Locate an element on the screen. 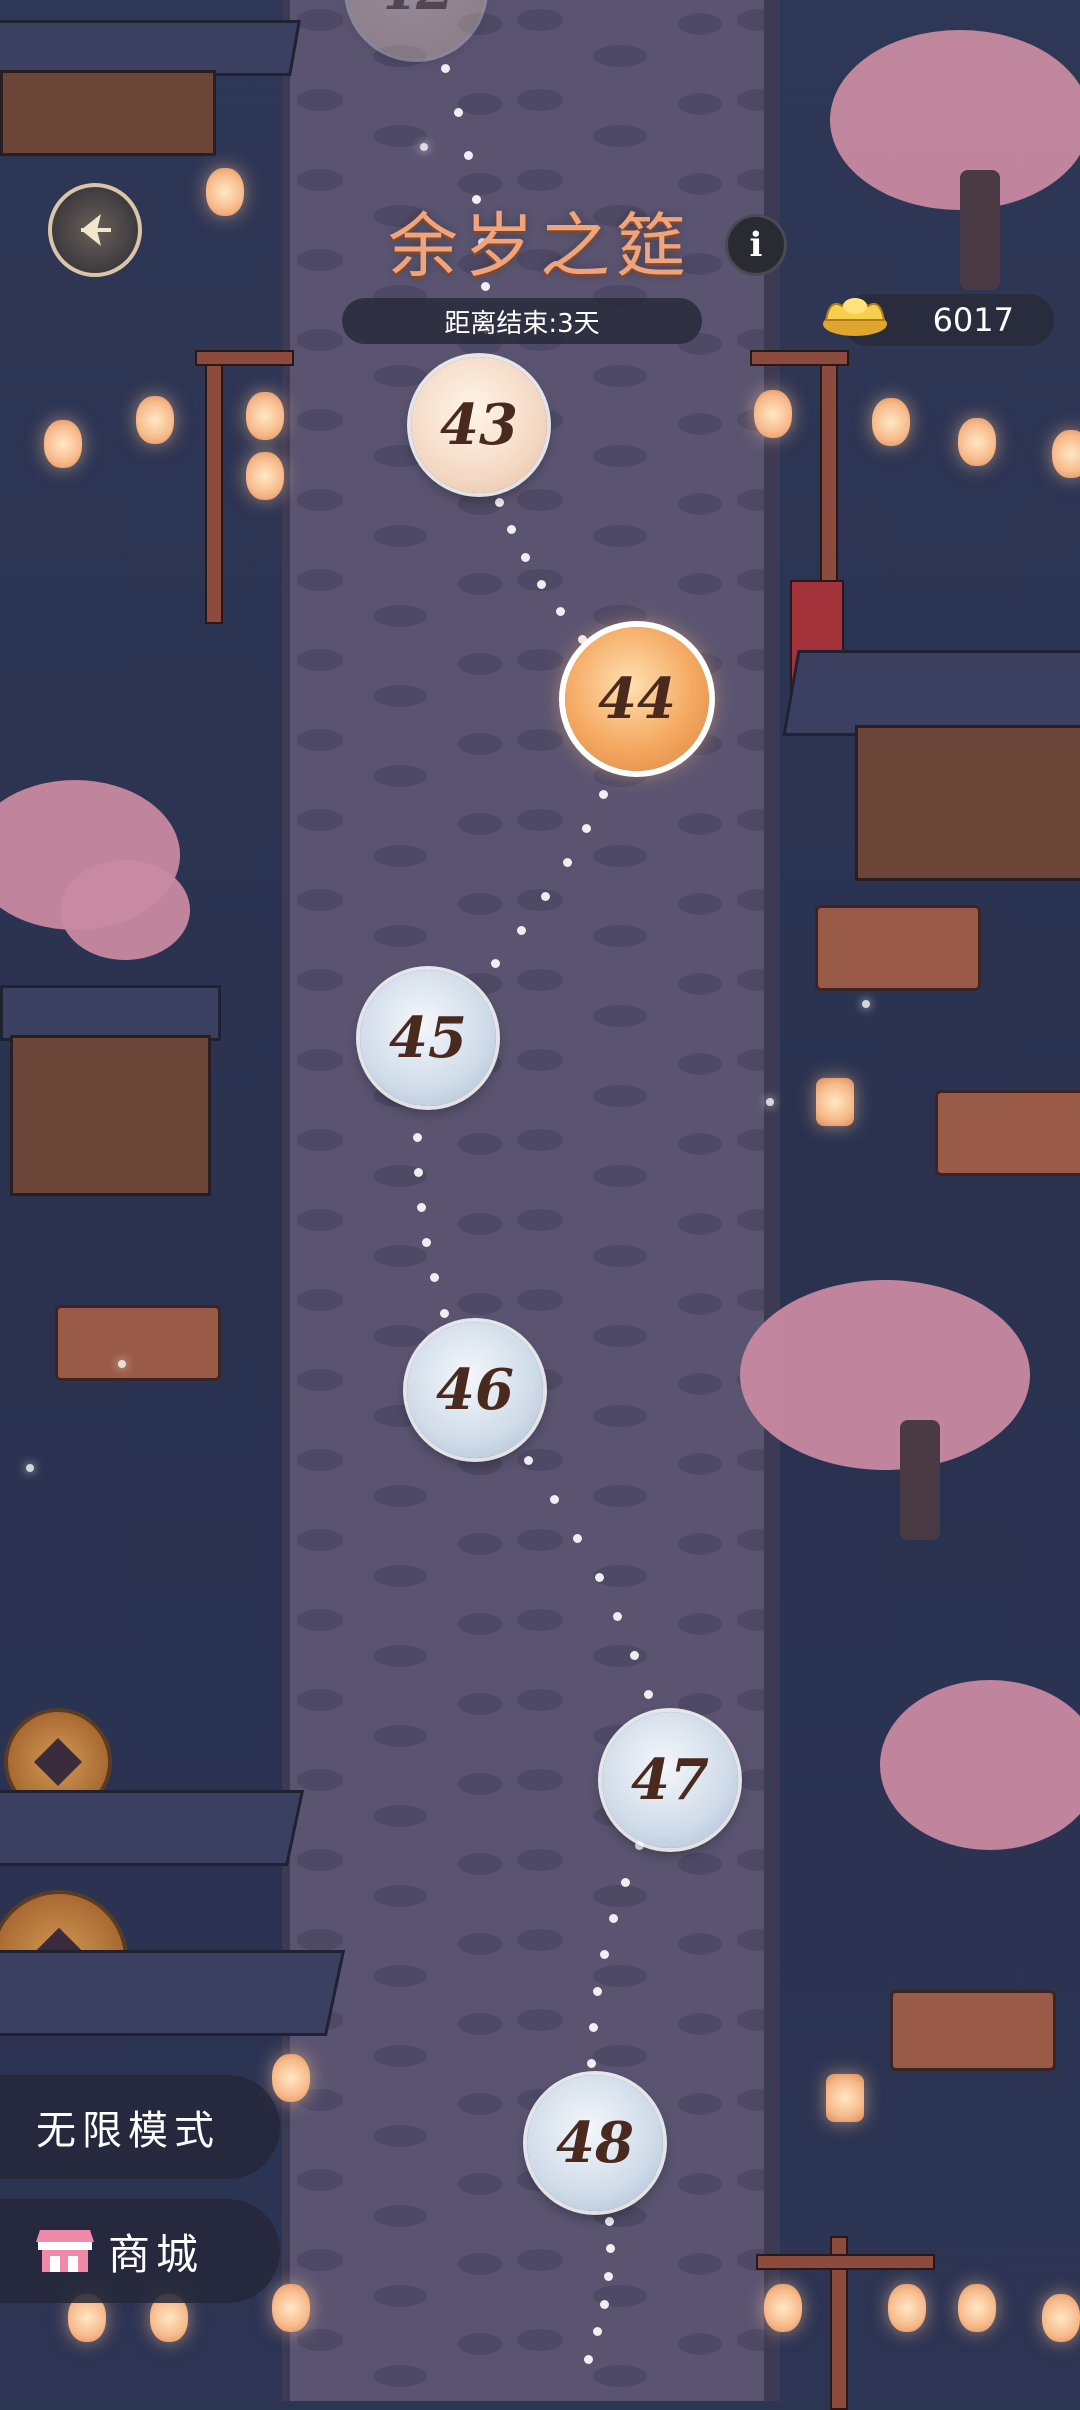 This screenshot has height=2410, width=1080. left-top-building is located at coordinates (108, 113).